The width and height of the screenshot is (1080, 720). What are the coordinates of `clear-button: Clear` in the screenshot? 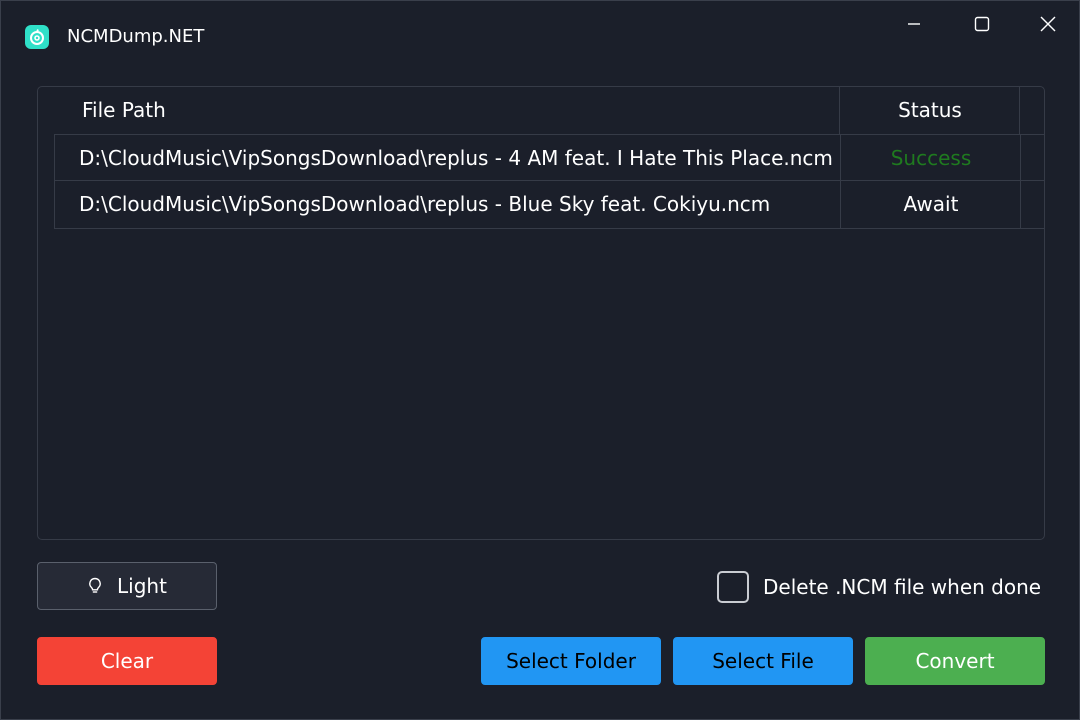 It's located at (127, 661).